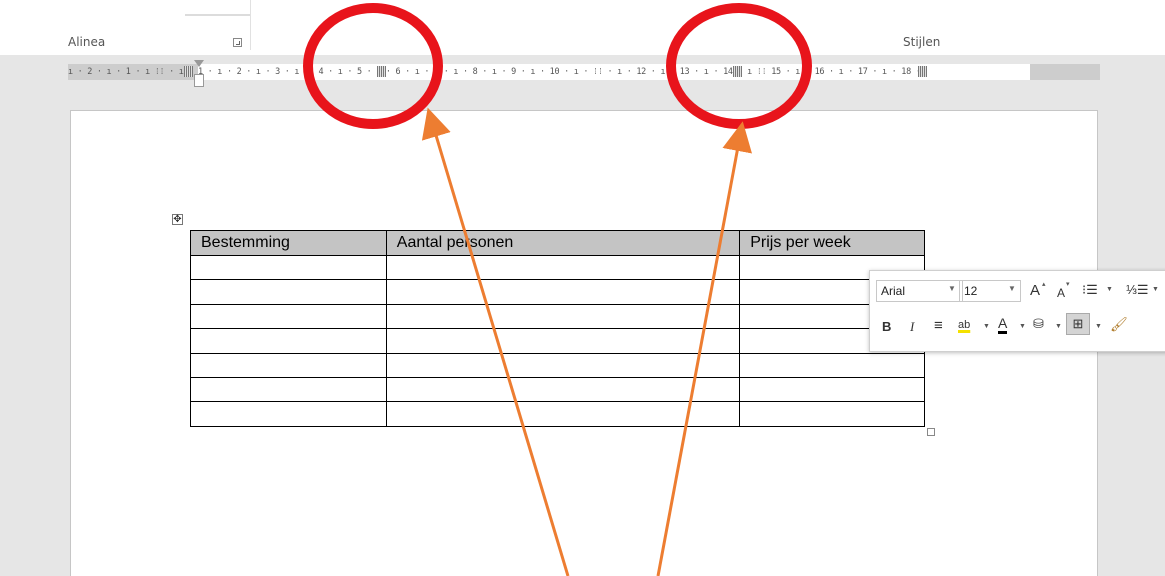 Image resolution: width=1165 pixels, height=576 pixels. Describe the element at coordinates (931, 432) in the screenshot. I see `table-resize-handle` at that location.